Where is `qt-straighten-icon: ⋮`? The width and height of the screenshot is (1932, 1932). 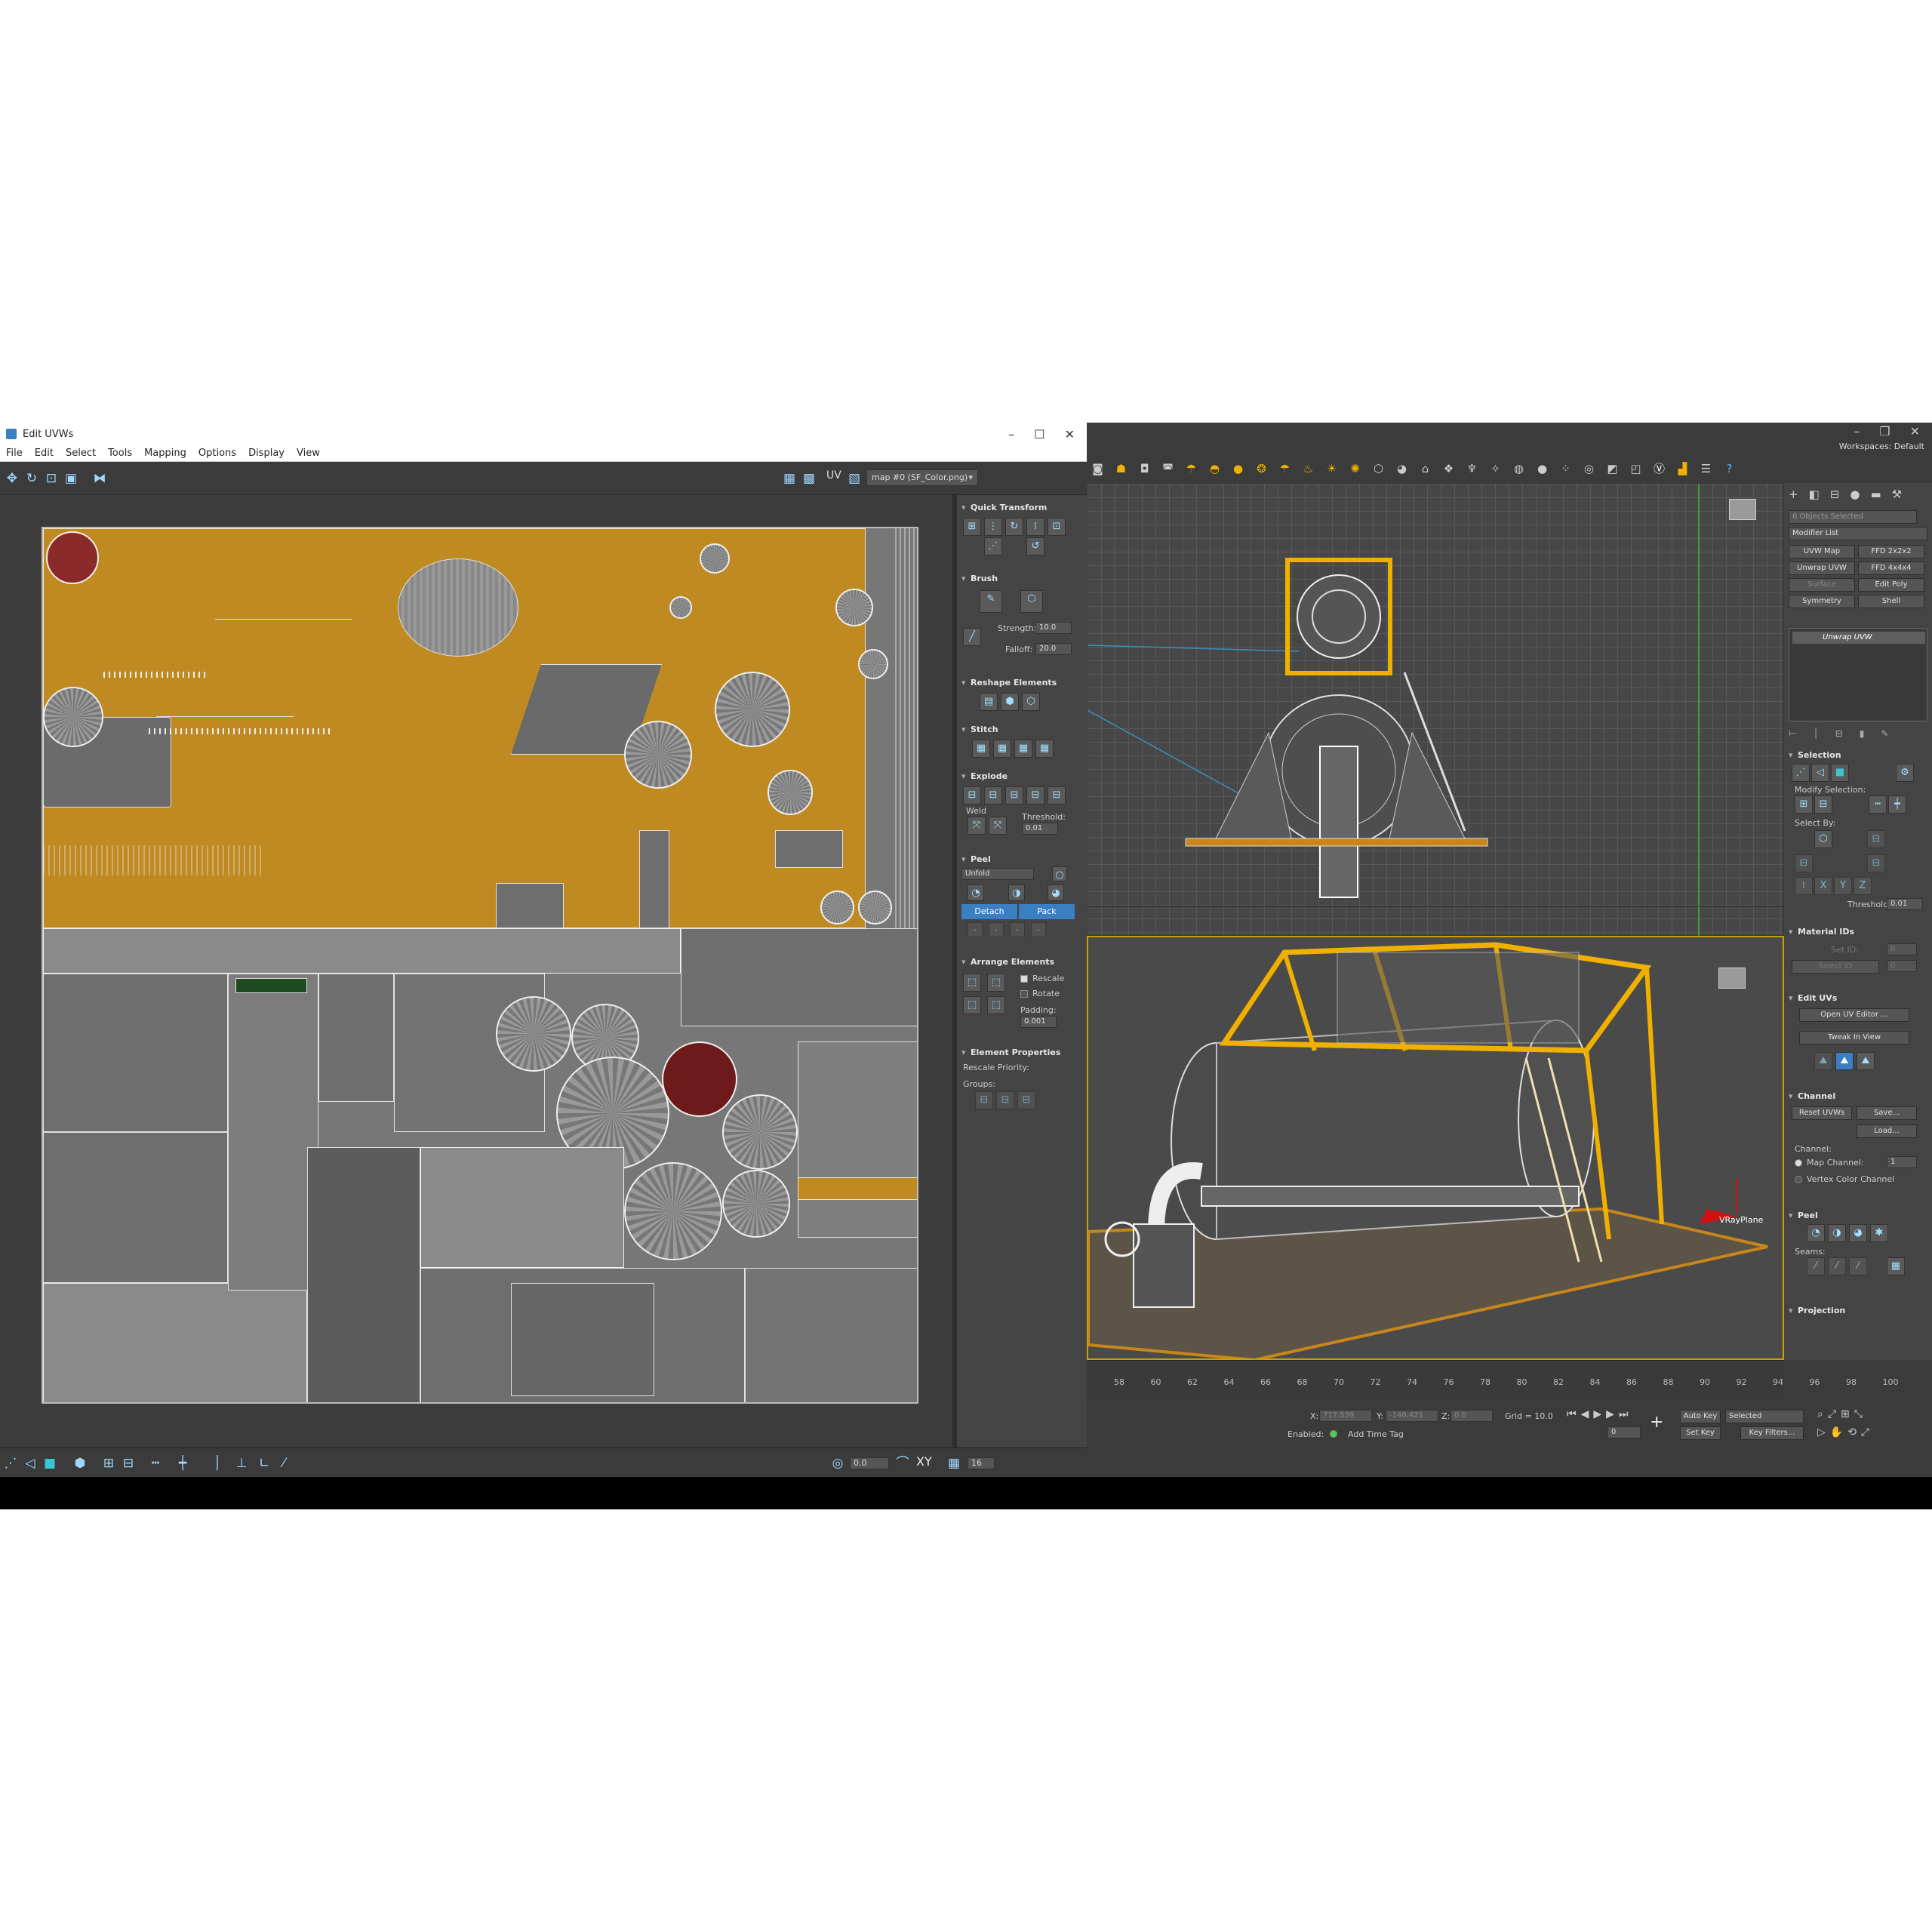 qt-straighten-icon: ⋮ is located at coordinates (993, 527).